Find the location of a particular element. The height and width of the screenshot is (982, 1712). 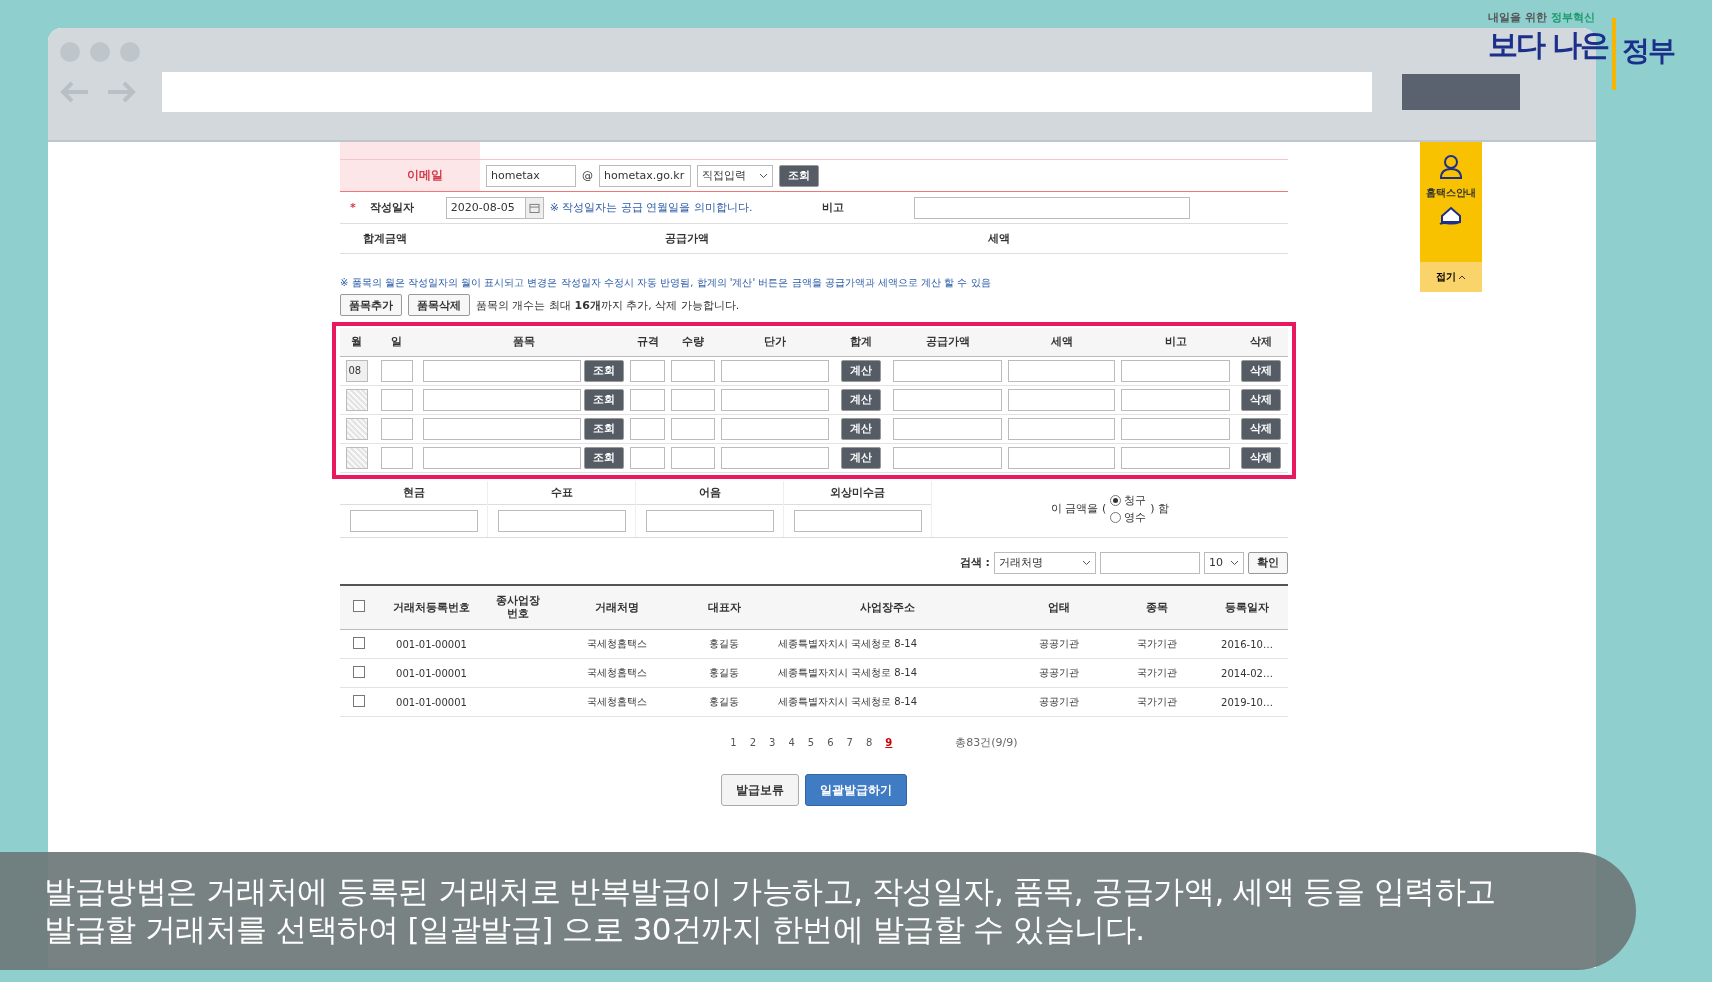

column-header: 일 is located at coordinates (396, 342).